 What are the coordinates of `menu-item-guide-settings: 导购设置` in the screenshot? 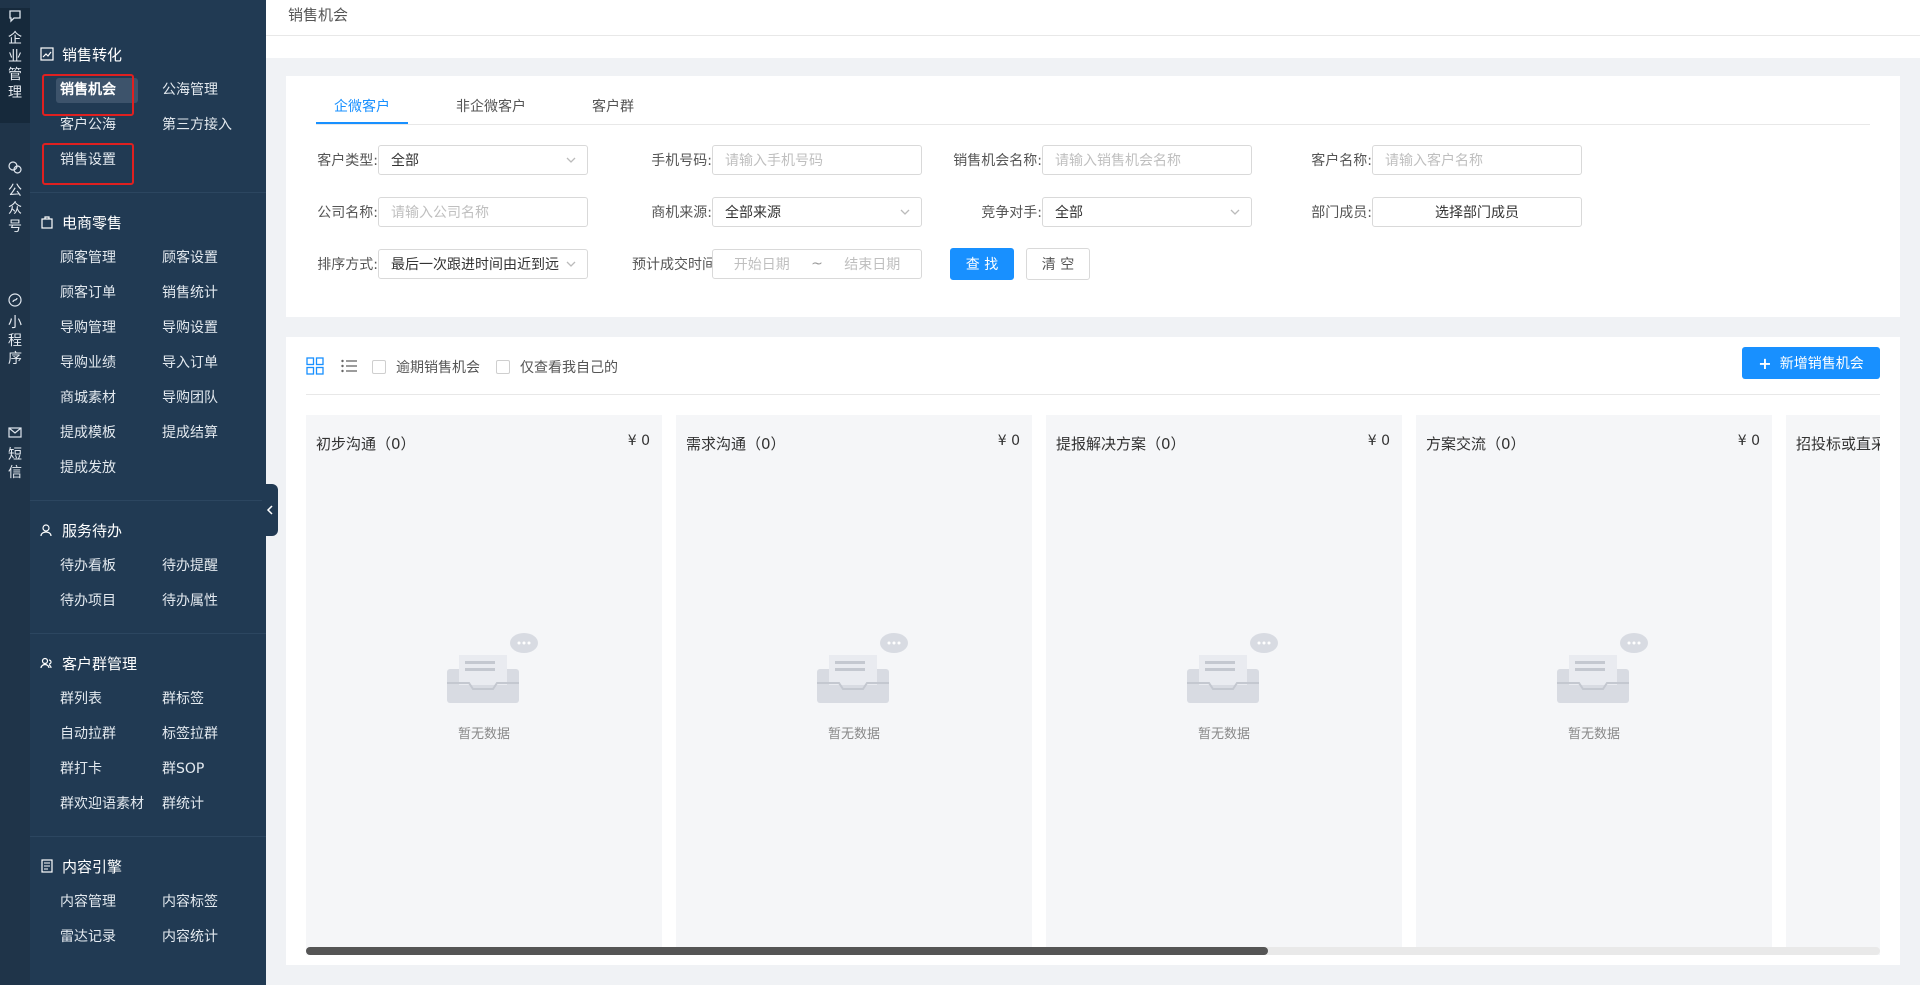 It's located at (197, 328).